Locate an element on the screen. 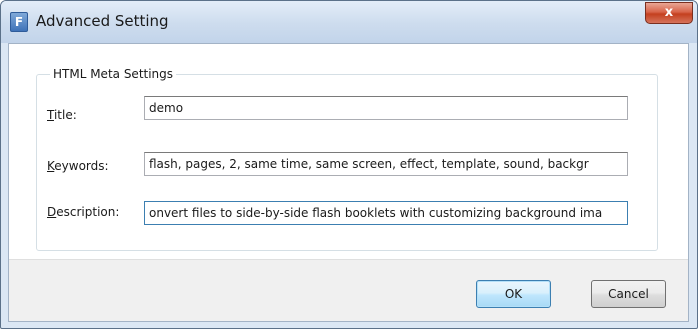 This screenshot has height=329, width=698. keywords-label: Keywords: is located at coordinates (78, 166).